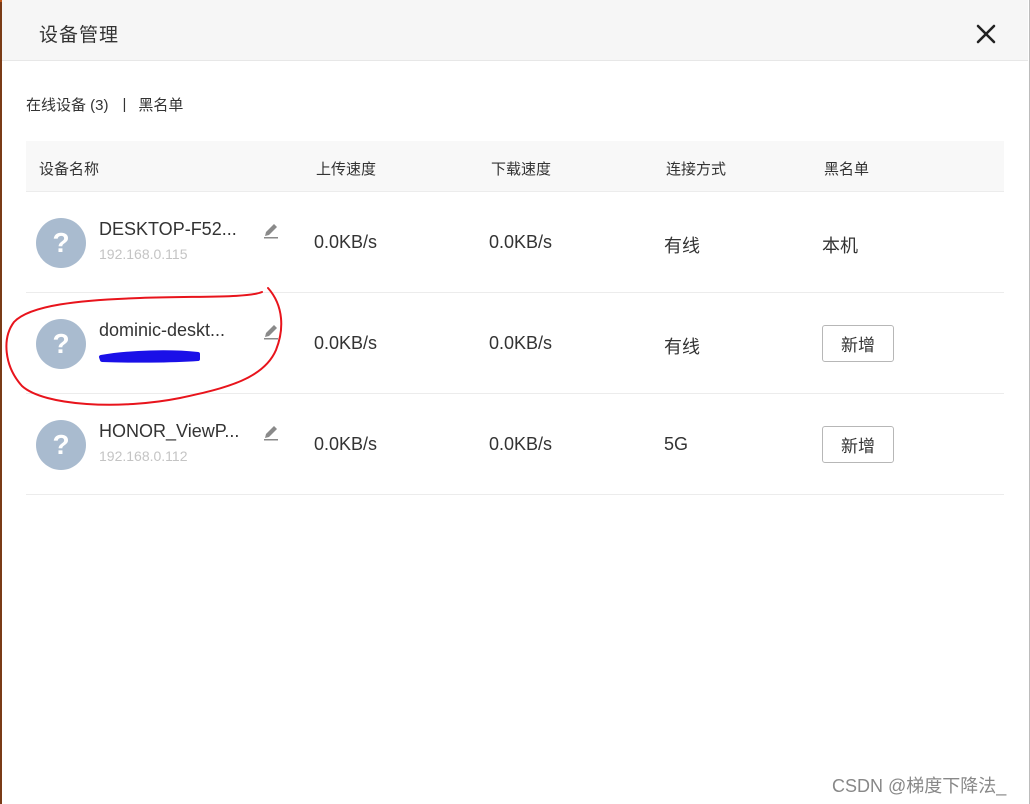 The height and width of the screenshot is (804, 1030). I want to click on dialog-header: 设备管理, so click(515, 30).